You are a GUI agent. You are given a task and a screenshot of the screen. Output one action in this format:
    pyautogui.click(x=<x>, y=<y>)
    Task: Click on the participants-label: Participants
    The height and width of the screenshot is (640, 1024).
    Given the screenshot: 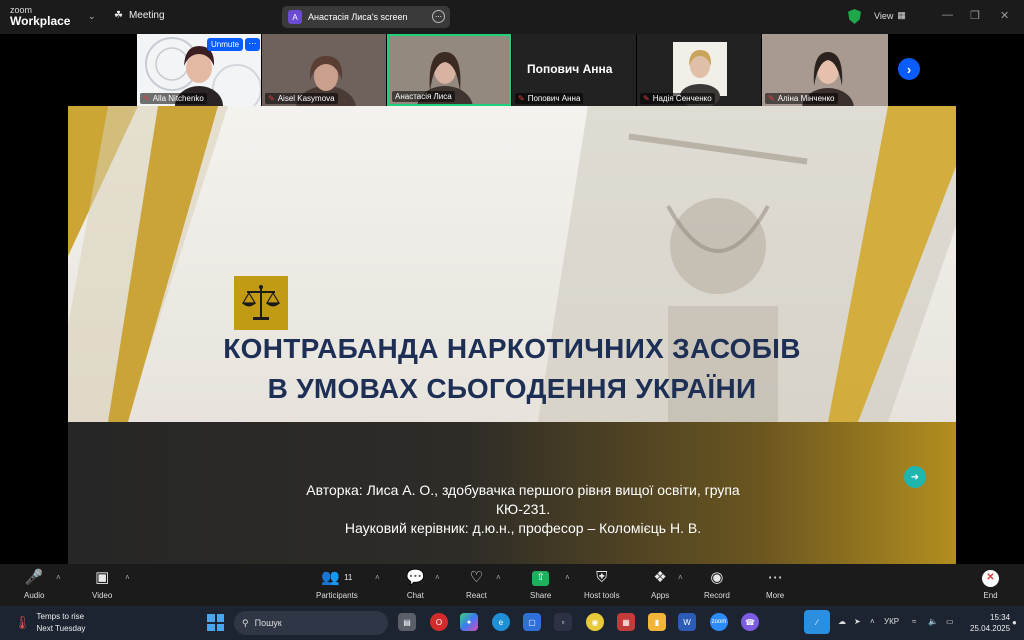 What is the action you would take?
    pyautogui.click(x=337, y=595)
    